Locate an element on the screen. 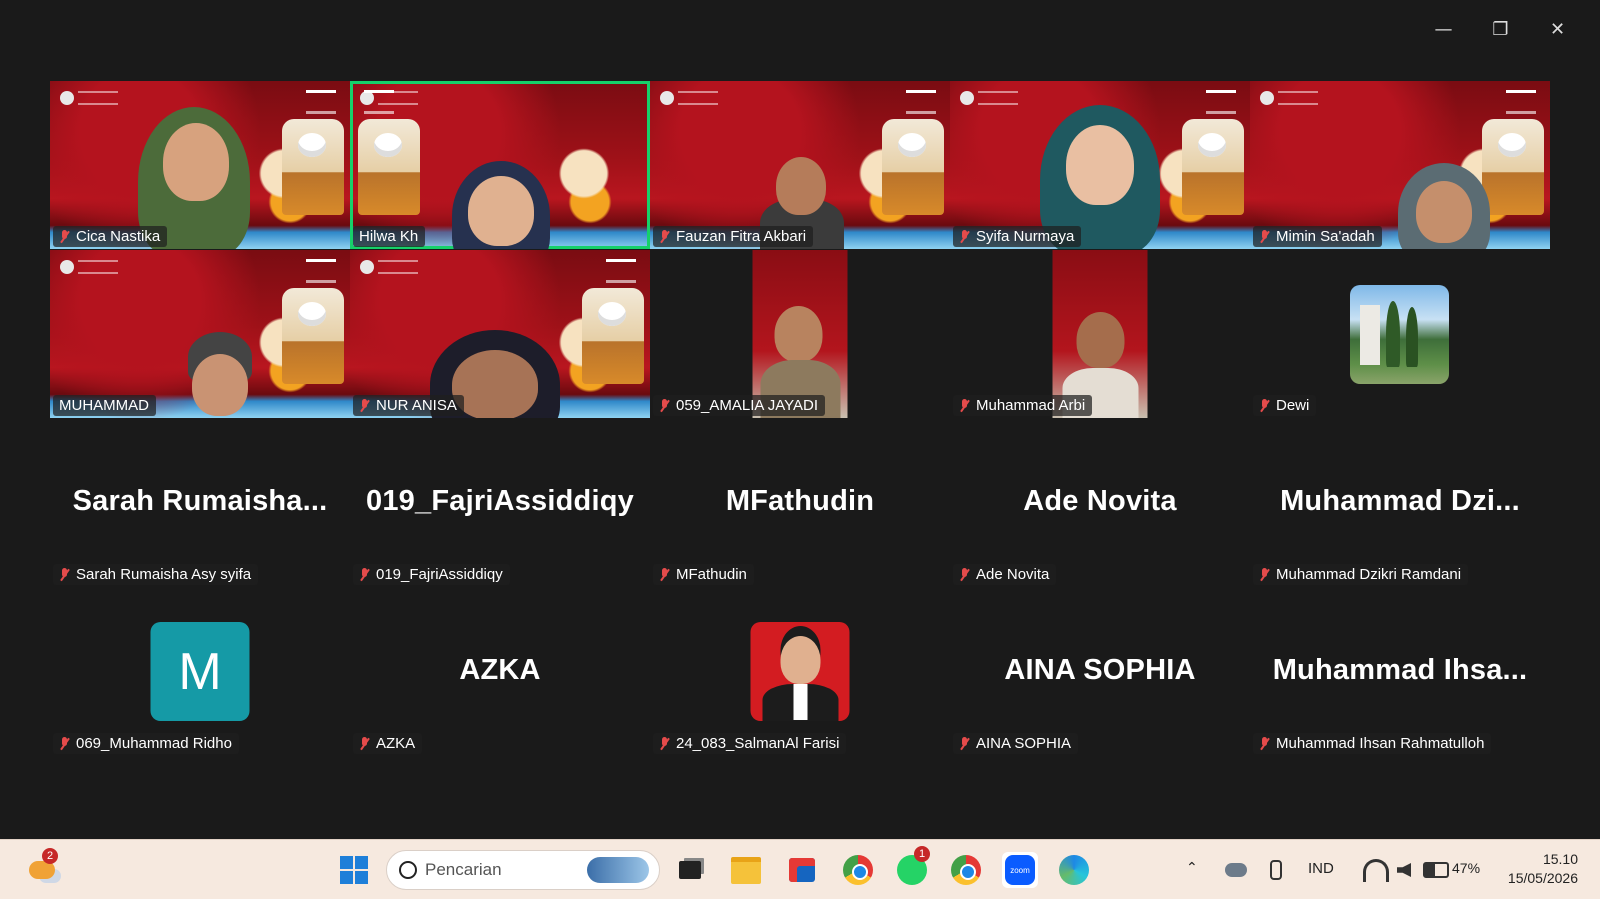 The height and width of the screenshot is (899, 1600). person-shirt is located at coordinates (800, 702).